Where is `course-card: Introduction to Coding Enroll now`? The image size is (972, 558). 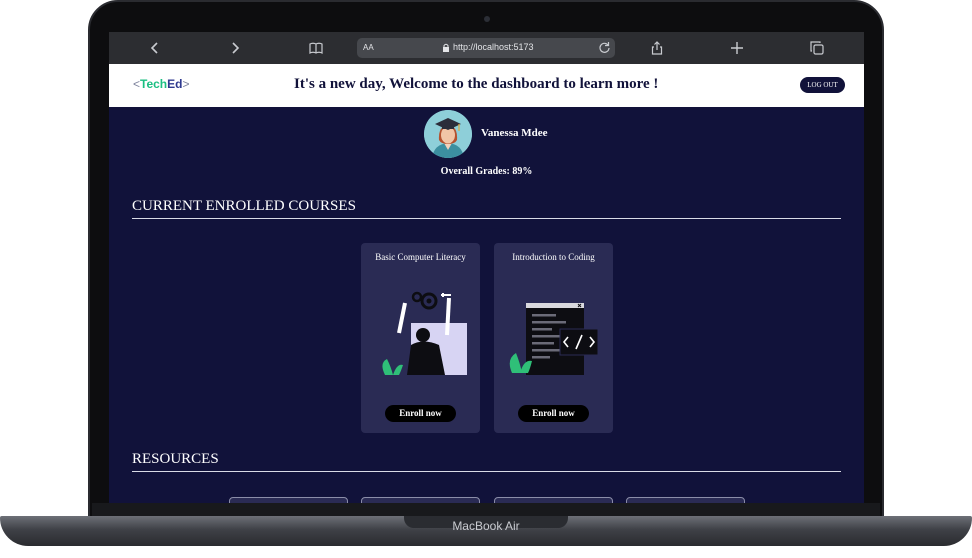 course-card: Introduction to Coding Enroll now is located at coordinates (553, 338).